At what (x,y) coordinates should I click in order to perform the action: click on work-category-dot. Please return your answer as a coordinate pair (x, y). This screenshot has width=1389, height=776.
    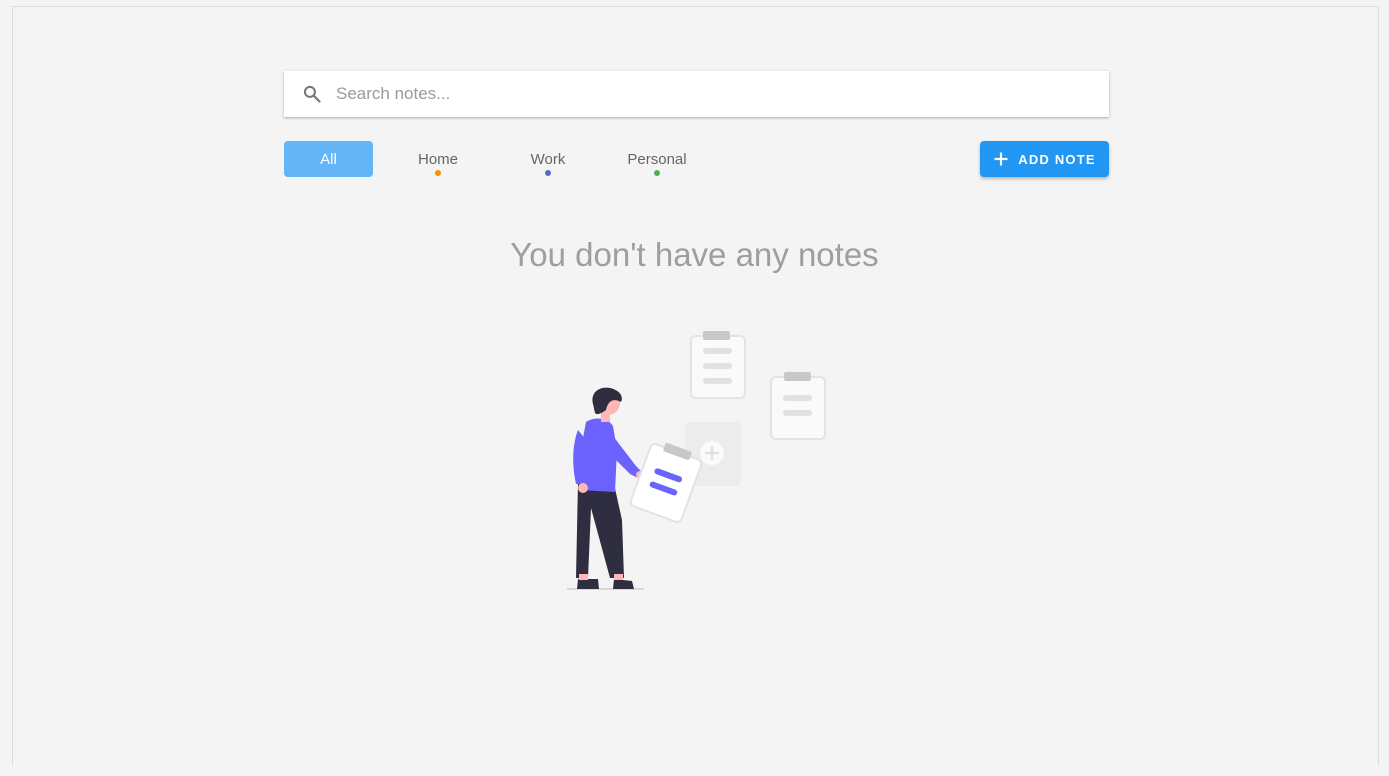
    Looking at the image, I should click on (548, 173).